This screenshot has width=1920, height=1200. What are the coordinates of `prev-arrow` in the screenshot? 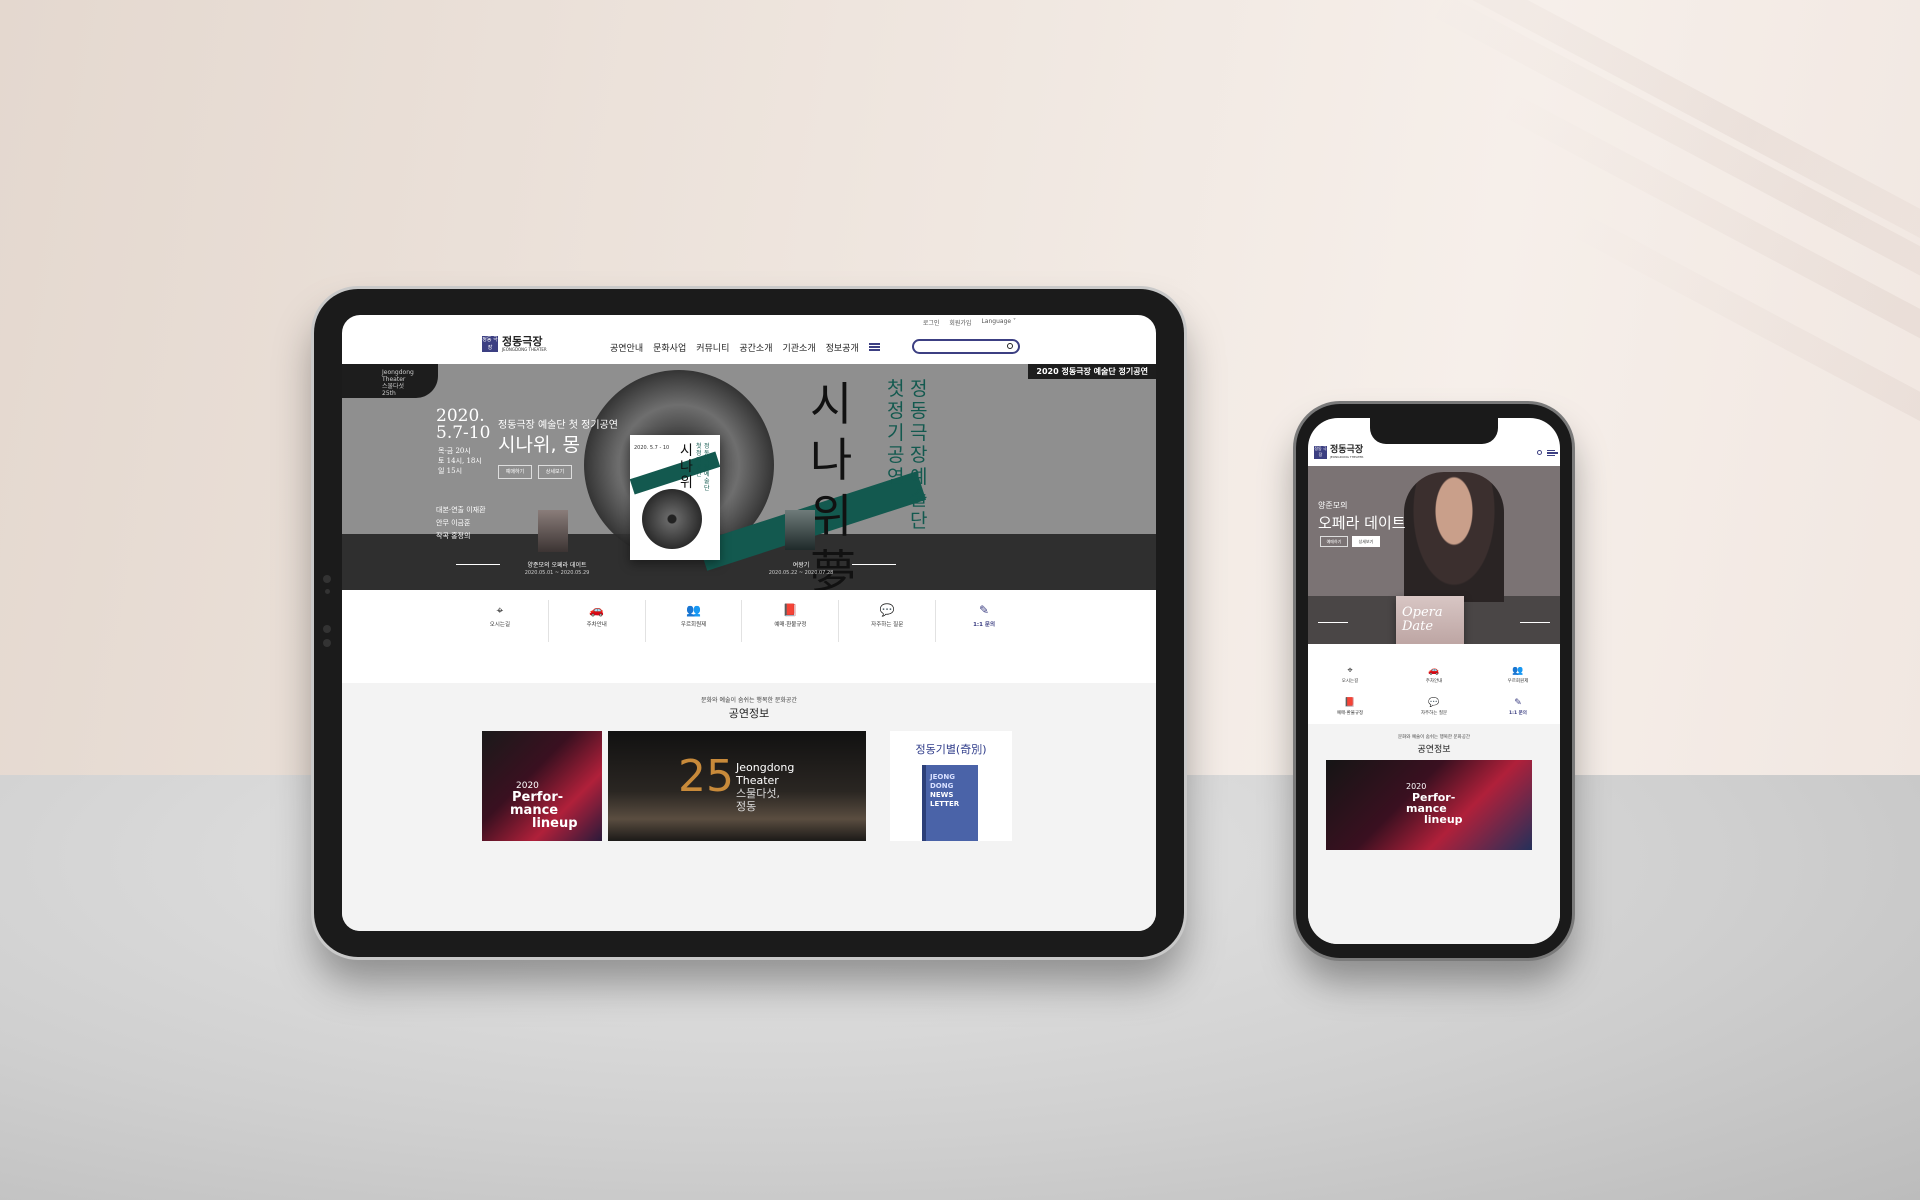 It's located at (478, 564).